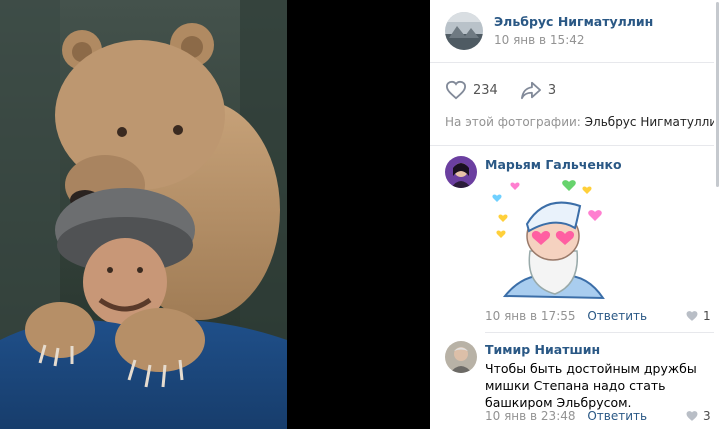  Describe the element at coordinates (573, 21) in the screenshot. I see `author-name: Эльбрус Нигматуллин` at that location.